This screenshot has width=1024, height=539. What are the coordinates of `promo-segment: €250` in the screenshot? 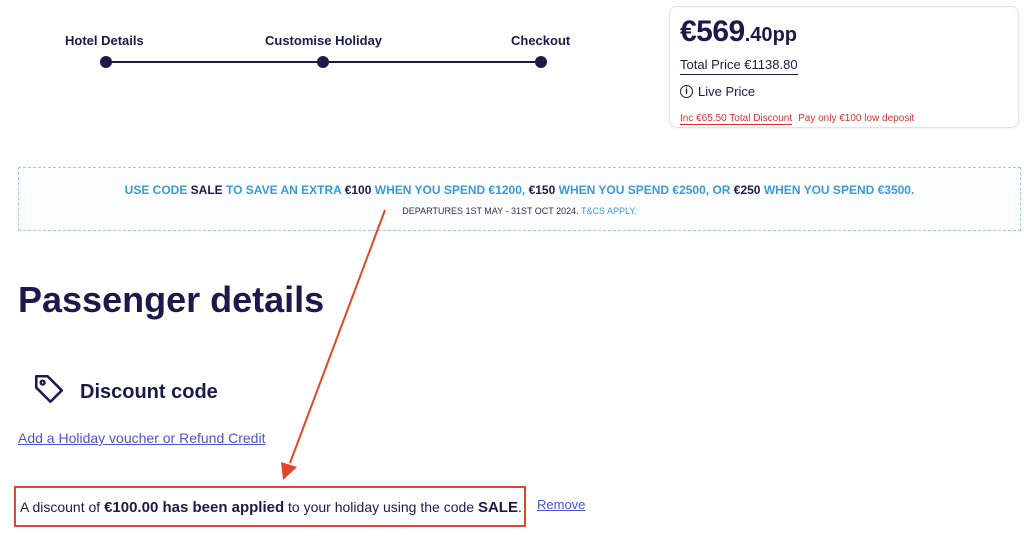 It's located at (747, 190).